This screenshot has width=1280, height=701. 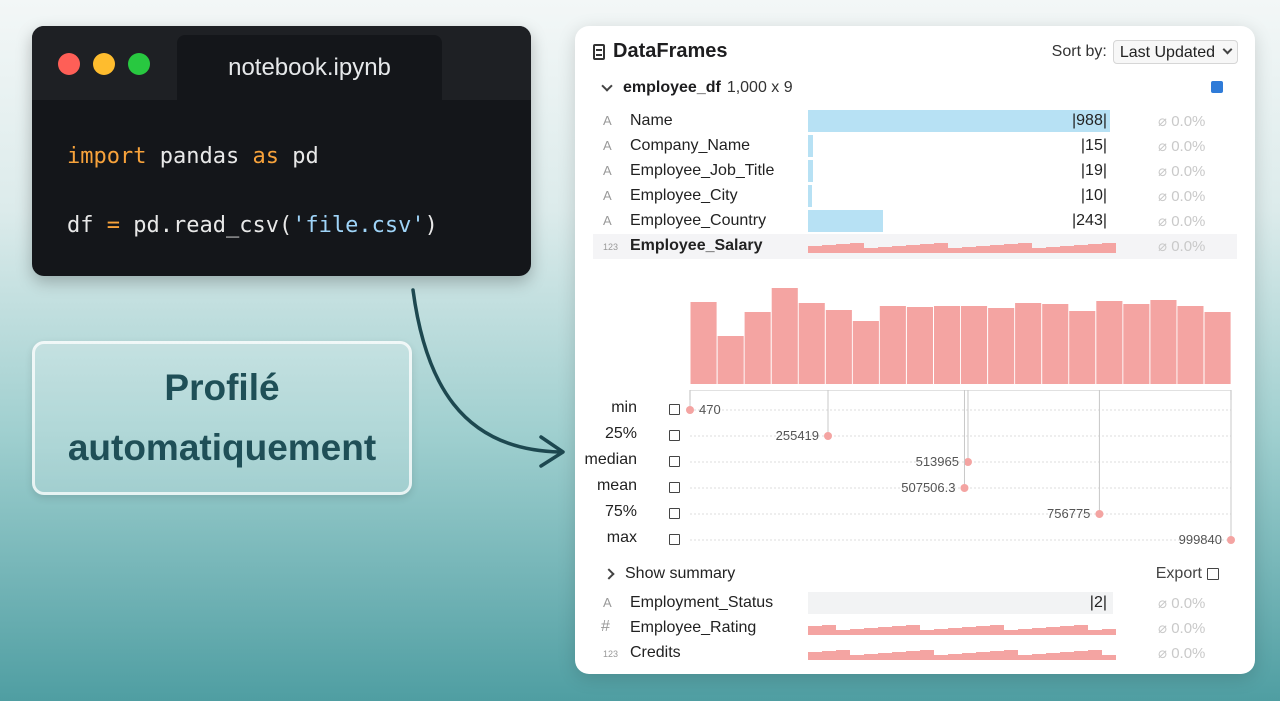 What do you see at coordinates (1178, 573) in the screenshot?
I see `export-label: Export` at bounding box center [1178, 573].